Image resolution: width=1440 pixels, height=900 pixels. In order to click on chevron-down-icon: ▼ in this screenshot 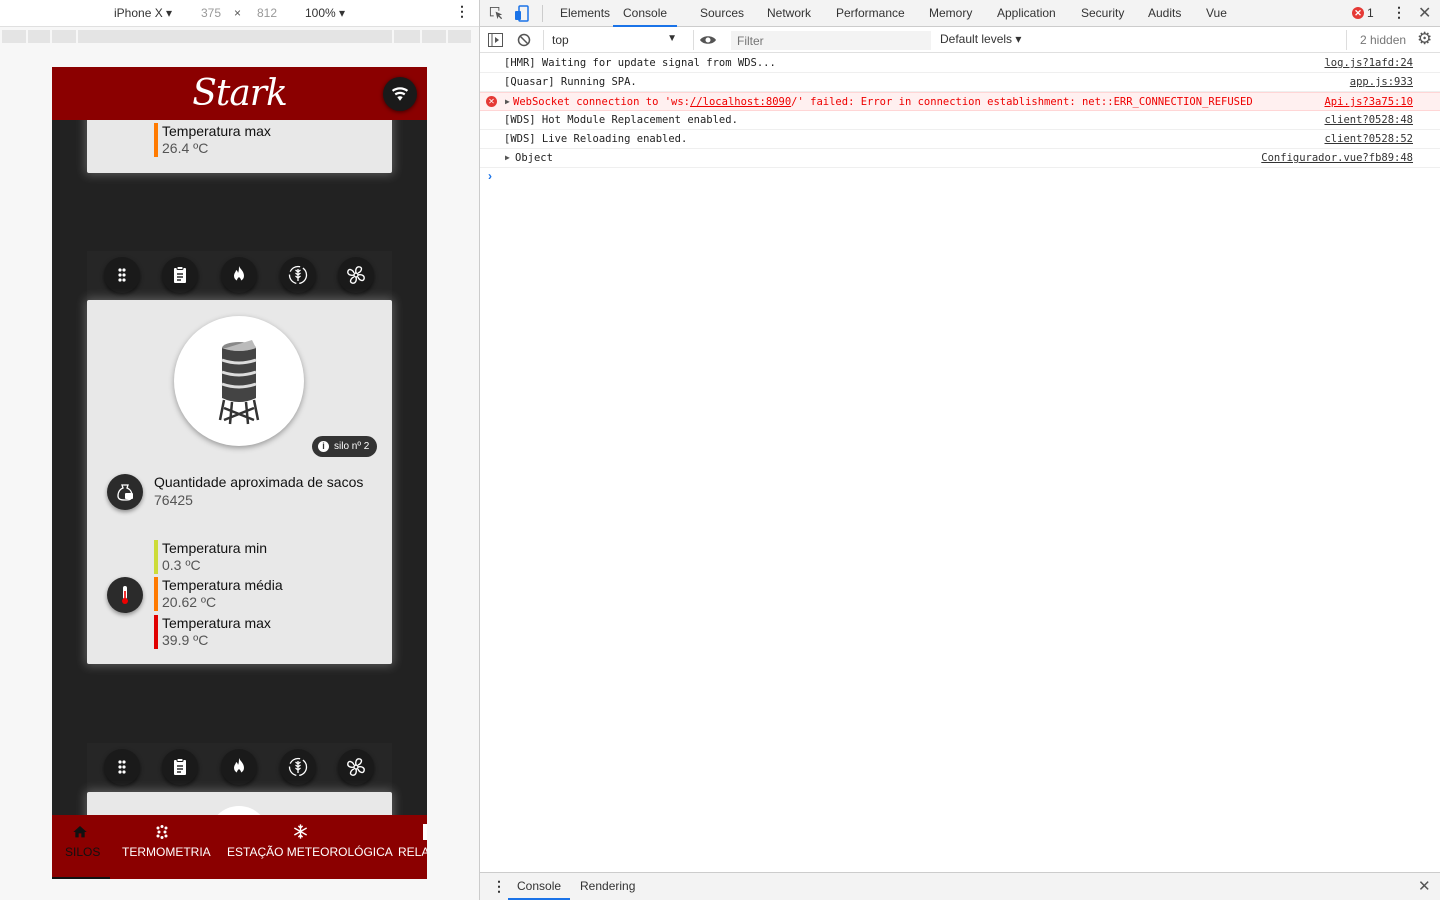, I will do `click(672, 38)`.